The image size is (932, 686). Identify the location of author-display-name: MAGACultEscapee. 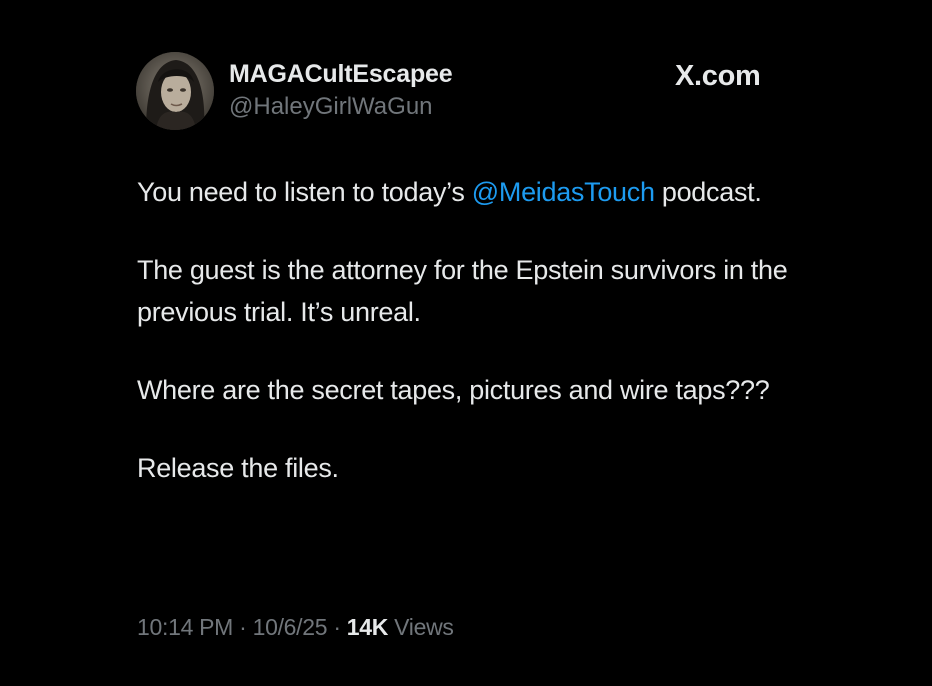
(341, 74).